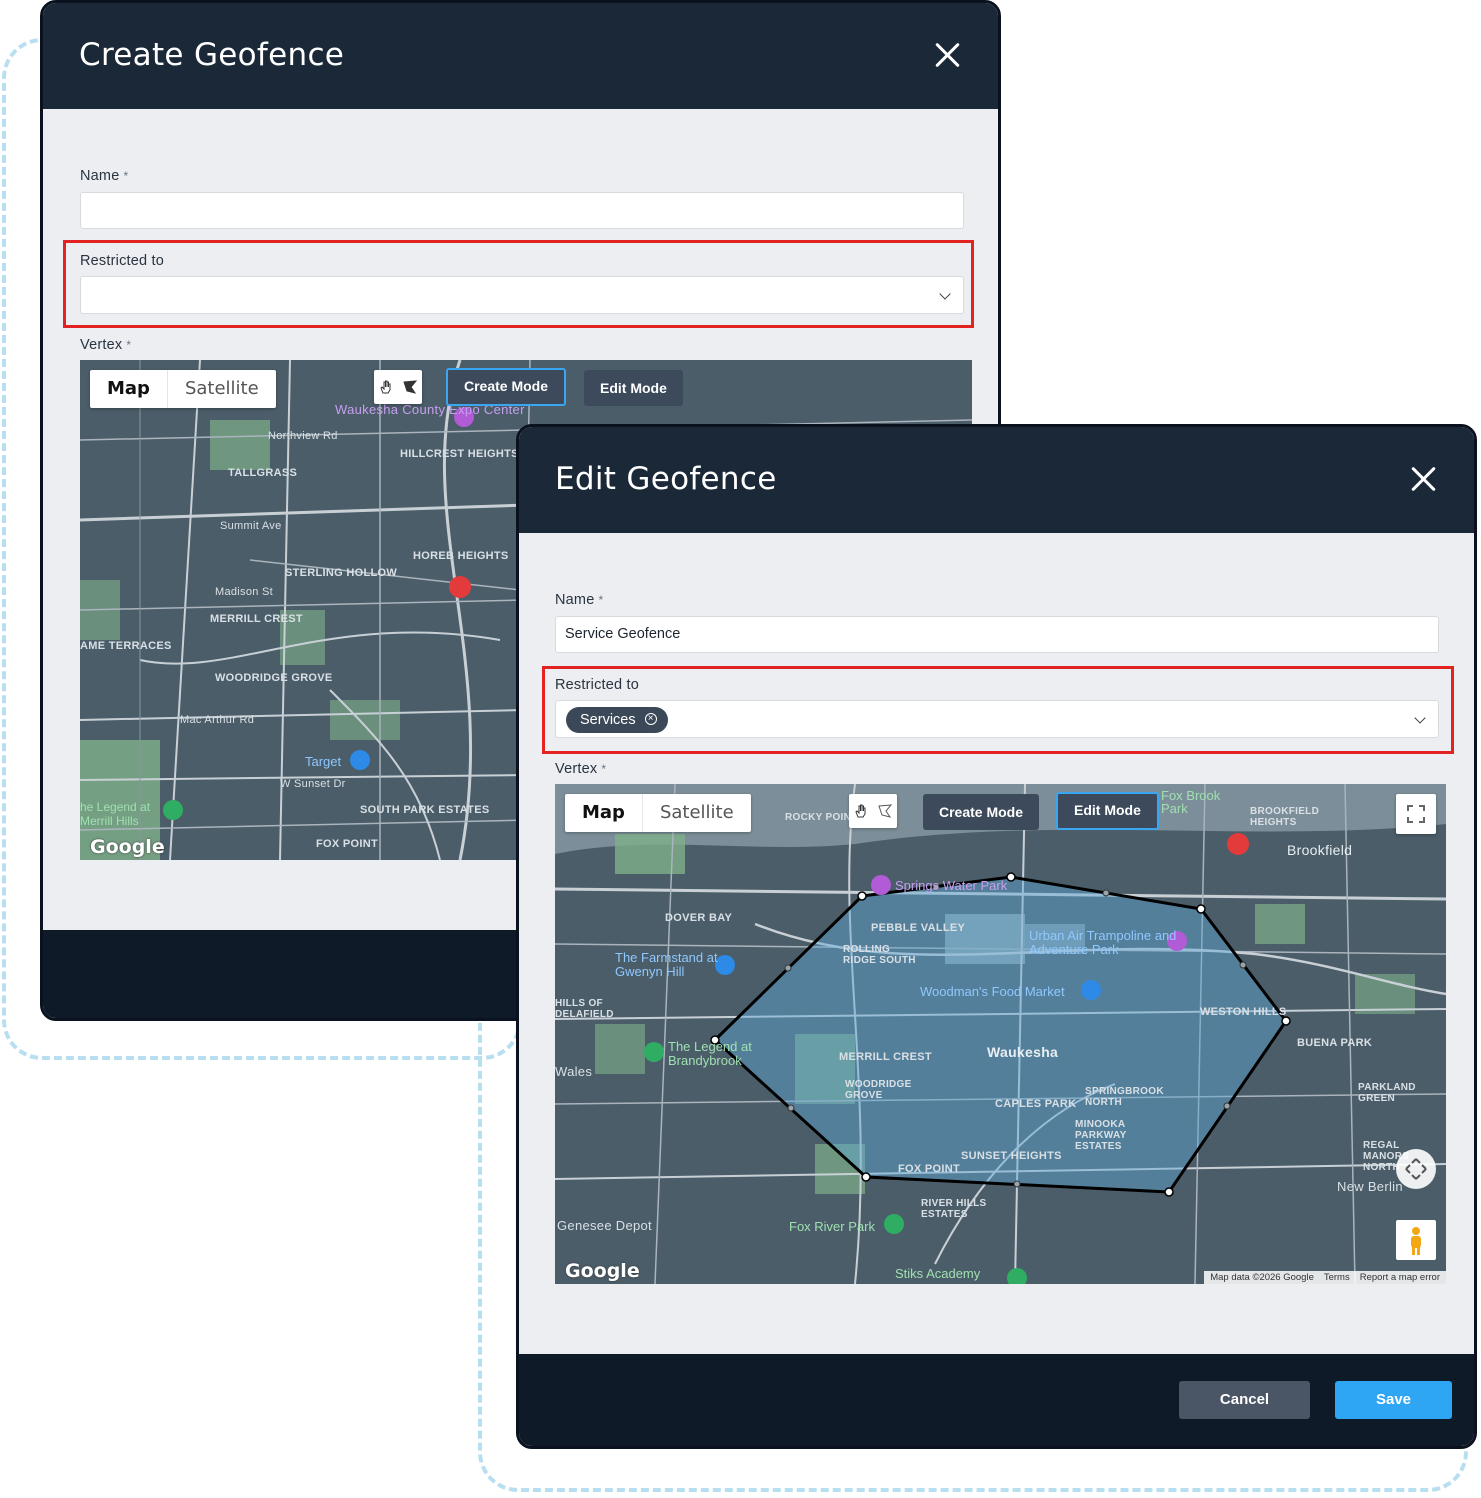 The height and width of the screenshot is (1498, 1481). I want to click on map-poi-label: Woodman's Food Market, so click(992, 991).